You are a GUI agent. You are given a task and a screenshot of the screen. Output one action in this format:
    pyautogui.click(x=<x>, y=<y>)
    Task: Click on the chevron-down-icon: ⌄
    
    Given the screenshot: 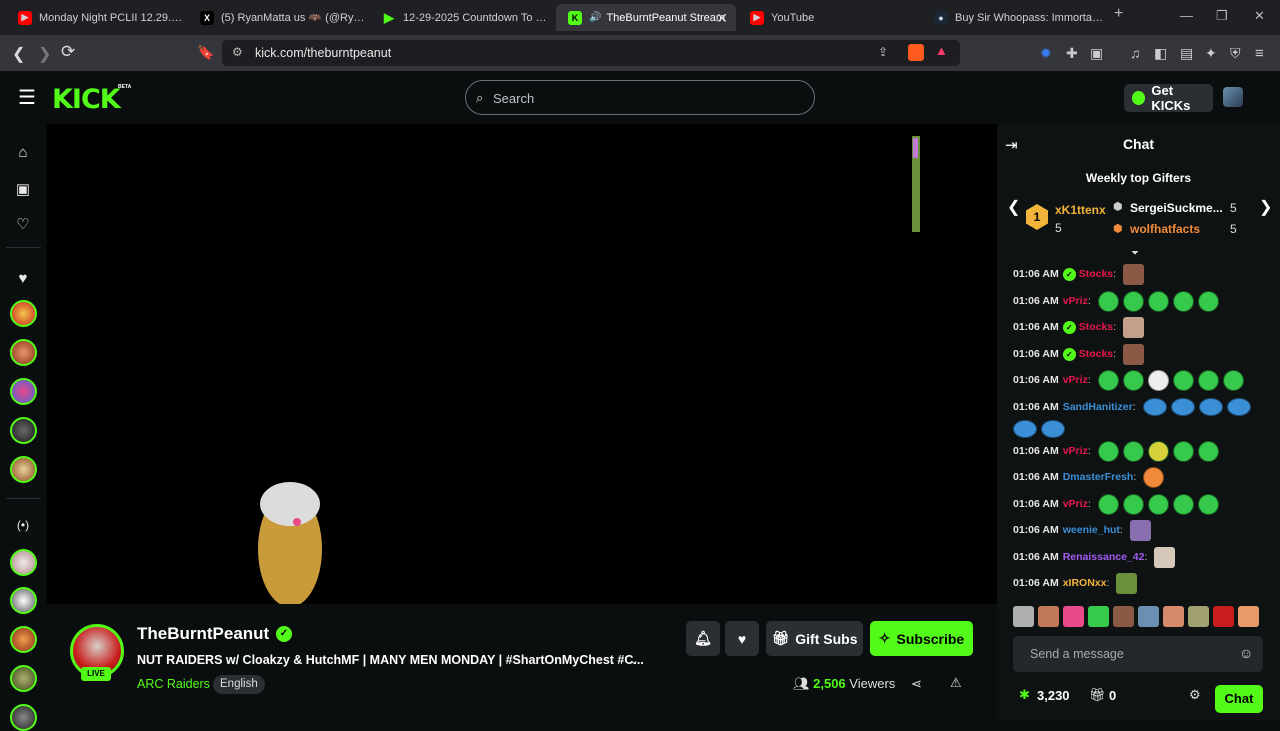 What is the action you would take?
    pyautogui.click(x=634, y=660)
    